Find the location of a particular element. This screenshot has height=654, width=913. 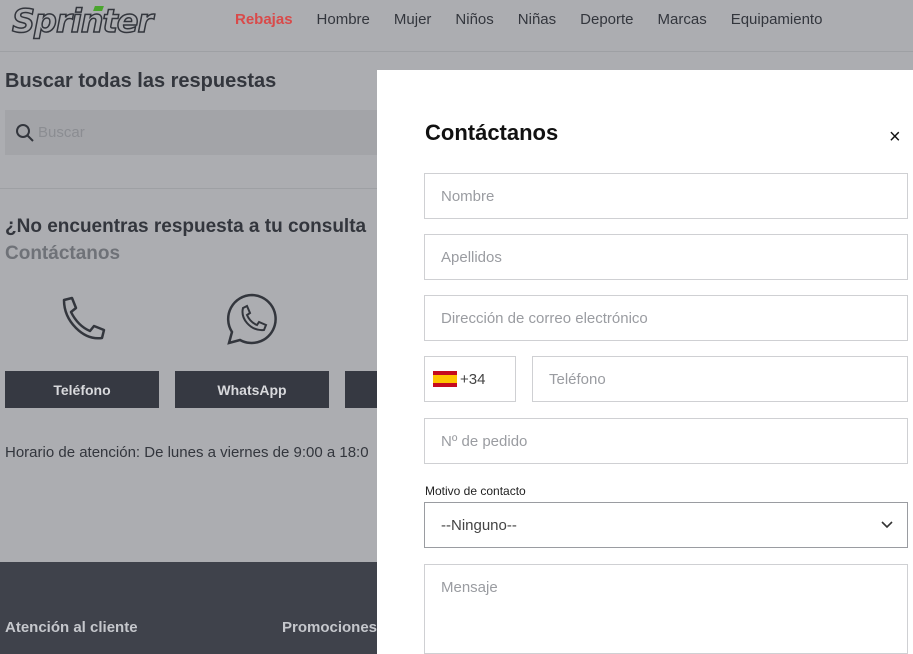

whatsapp-button: WhatsApp is located at coordinates (252, 389).